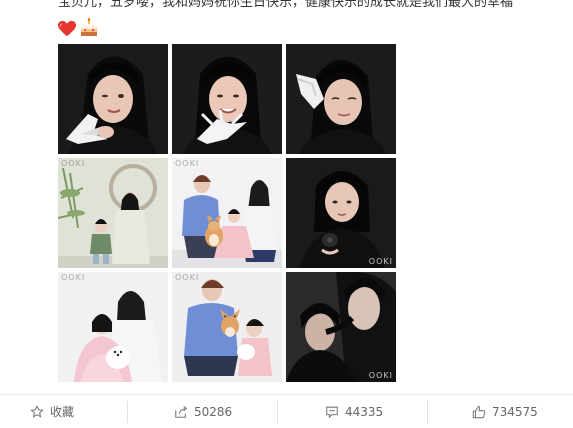 Image resolution: width=573 pixels, height=428 pixels. I want to click on photo-9-image, so click(341, 327).